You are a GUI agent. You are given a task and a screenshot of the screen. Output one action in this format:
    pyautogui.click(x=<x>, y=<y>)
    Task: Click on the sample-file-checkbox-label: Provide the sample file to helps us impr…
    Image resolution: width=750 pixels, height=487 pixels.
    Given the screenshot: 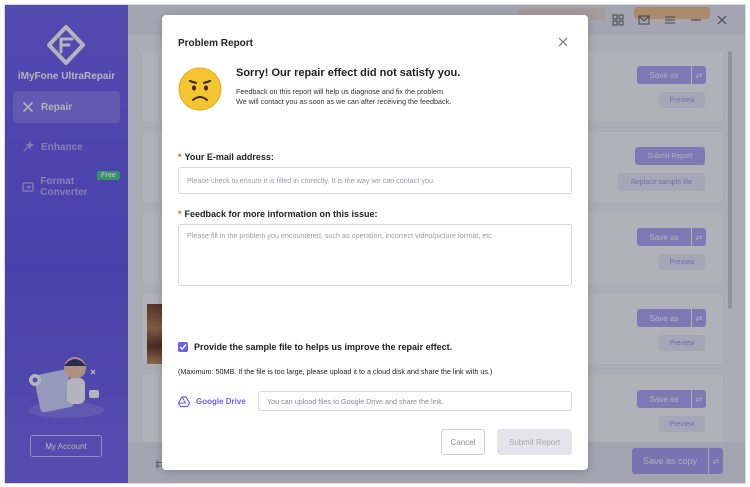 What is the action you would take?
    pyautogui.click(x=323, y=347)
    